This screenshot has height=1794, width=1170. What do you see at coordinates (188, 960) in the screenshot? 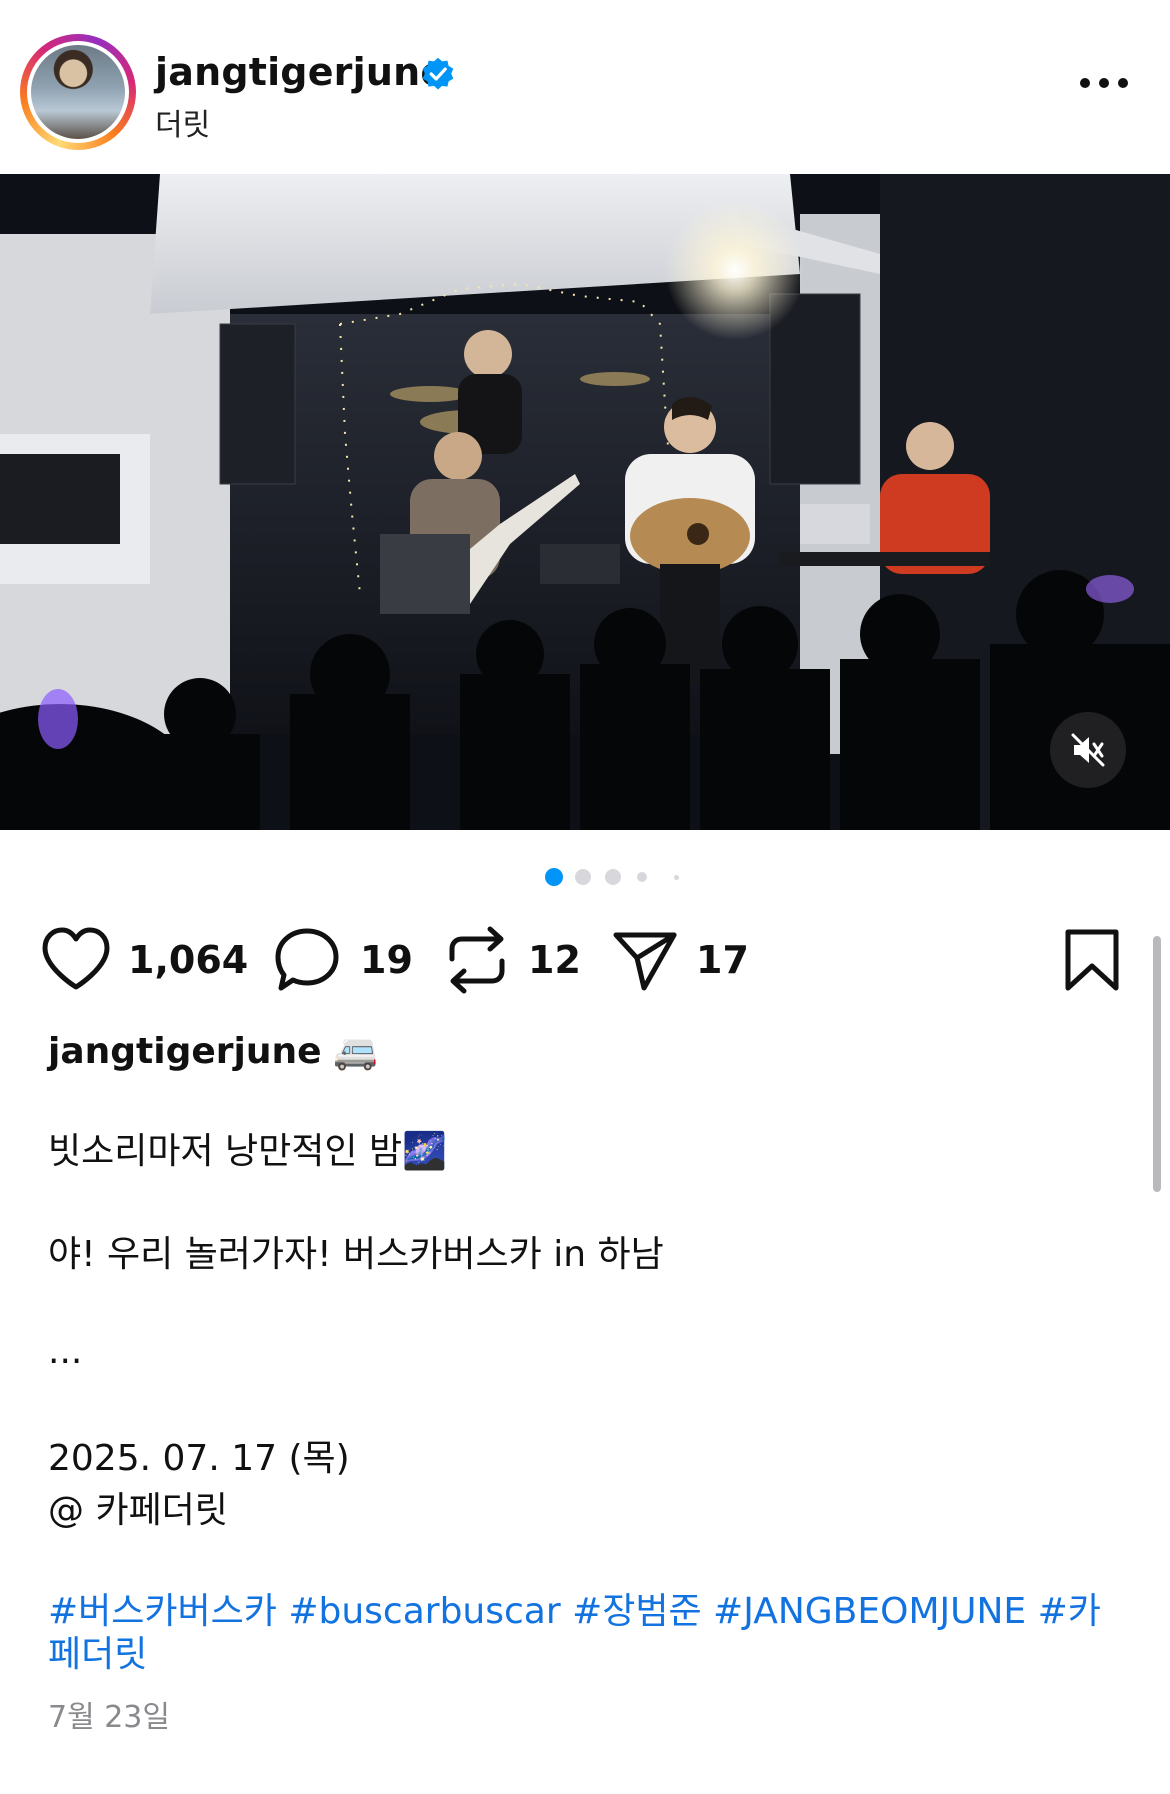
I see `like-count: 1,064` at bounding box center [188, 960].